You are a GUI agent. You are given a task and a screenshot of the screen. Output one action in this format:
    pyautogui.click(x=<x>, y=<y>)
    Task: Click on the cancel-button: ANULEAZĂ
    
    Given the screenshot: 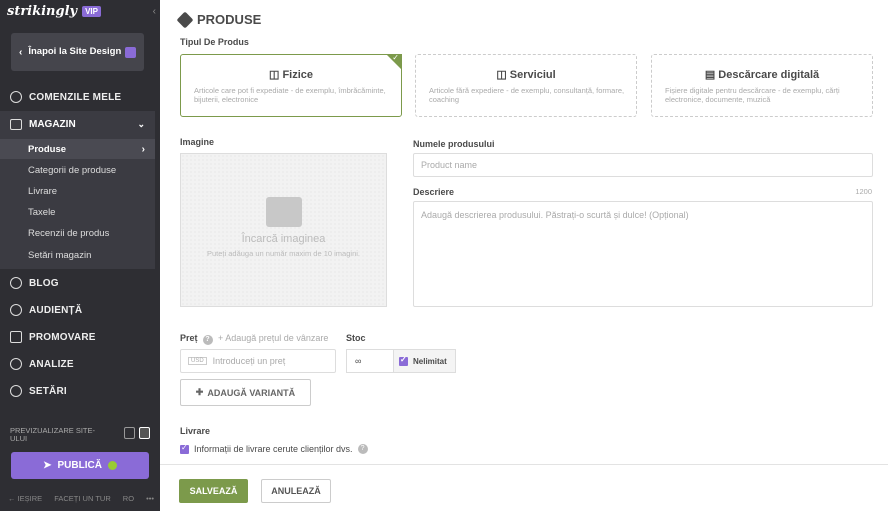 What is the action you would take?
    pyautogui.click(x=296, y=491)
    